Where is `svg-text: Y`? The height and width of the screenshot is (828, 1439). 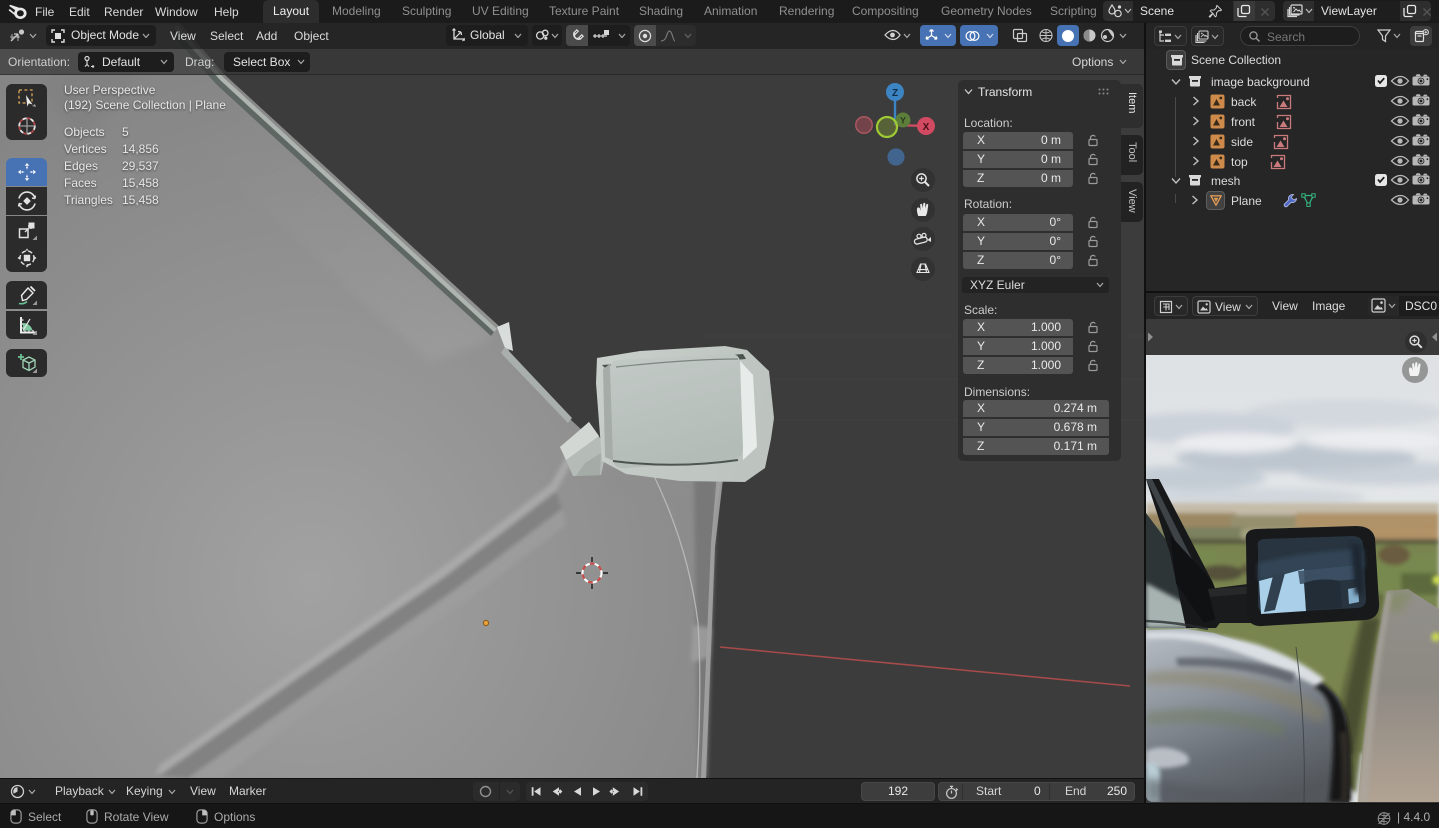 svg-text: Y is located at coordinates (903, 121).